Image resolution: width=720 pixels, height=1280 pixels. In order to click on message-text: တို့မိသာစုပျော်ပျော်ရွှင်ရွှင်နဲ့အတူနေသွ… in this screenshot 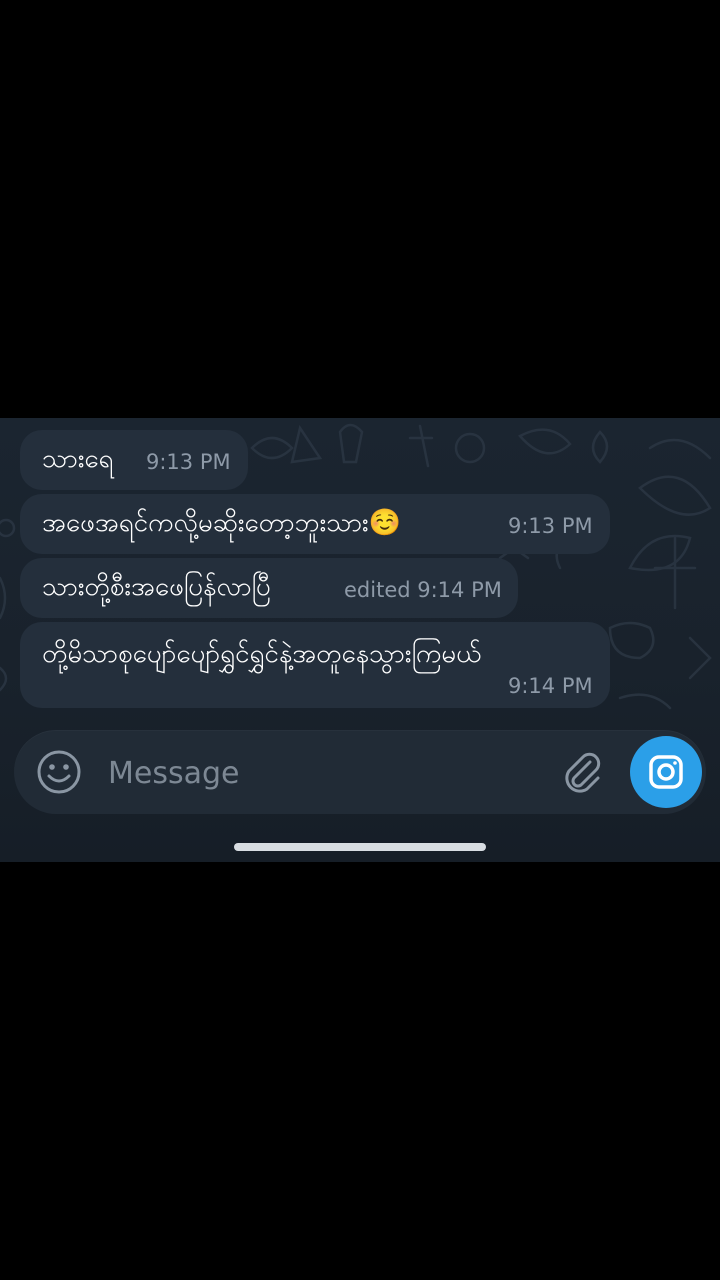, I will do `click(262, 654)`.